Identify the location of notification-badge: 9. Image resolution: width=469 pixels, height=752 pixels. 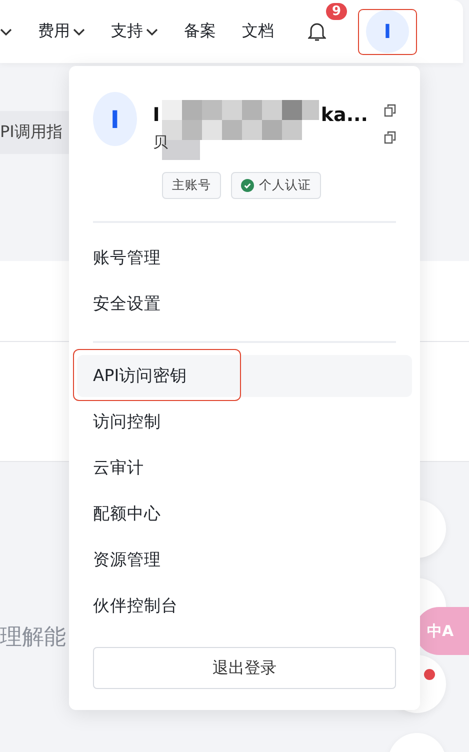
(337, 11).